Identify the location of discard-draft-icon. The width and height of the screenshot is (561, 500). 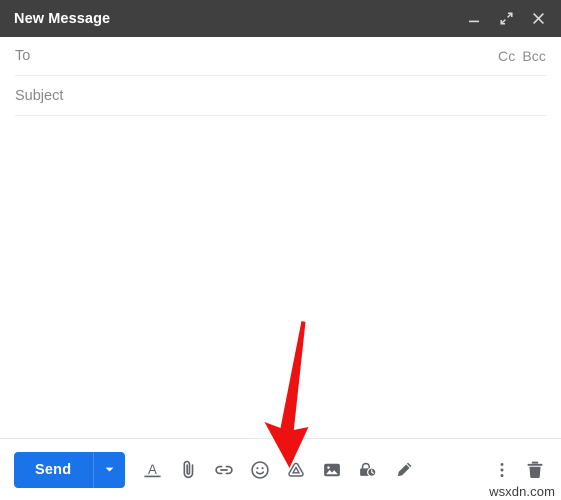
(535, 470).